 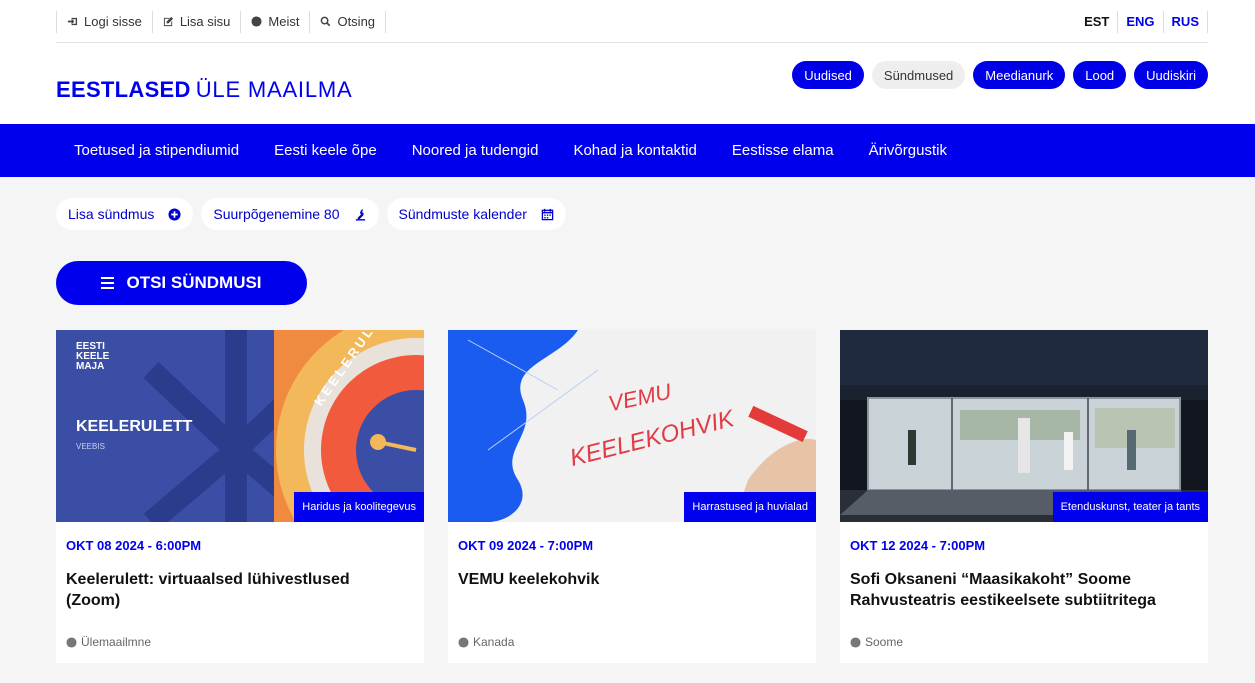 I want to click on section-stories: Lood, so click(x=1100, y=75).